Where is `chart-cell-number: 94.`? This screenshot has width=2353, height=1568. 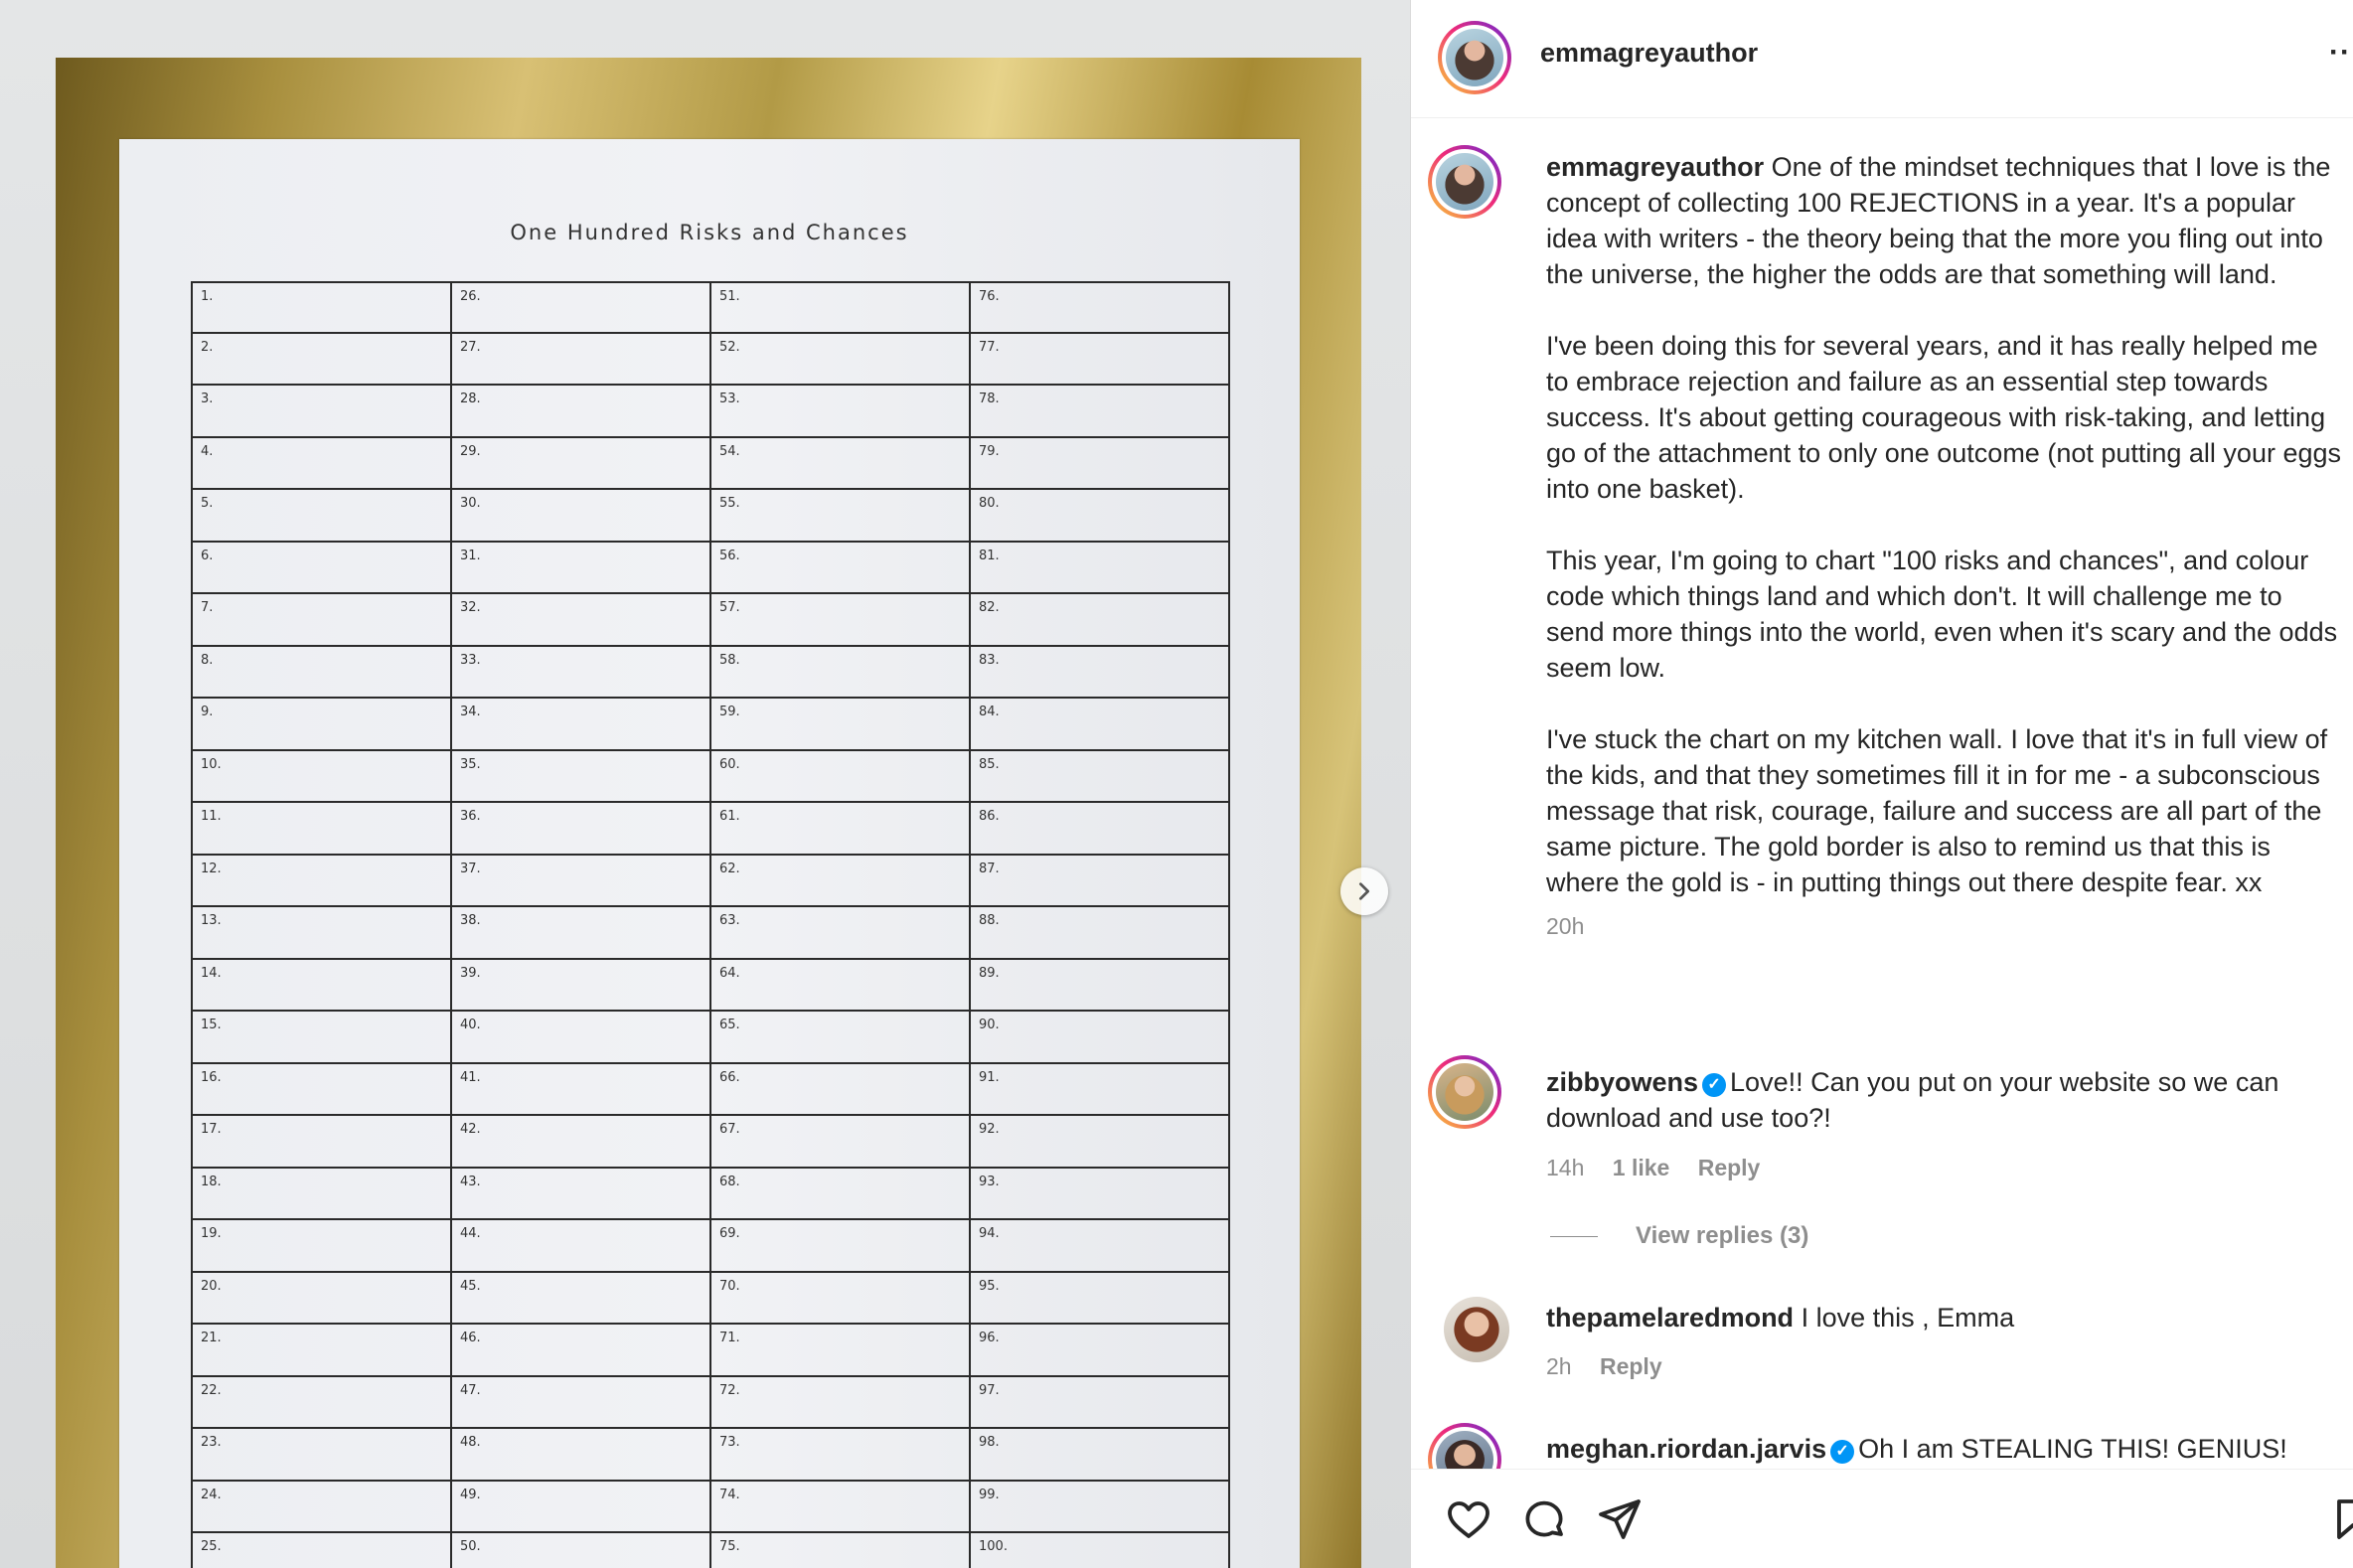
chart-cell-number: 94. is located at coordinates (990, 1233).